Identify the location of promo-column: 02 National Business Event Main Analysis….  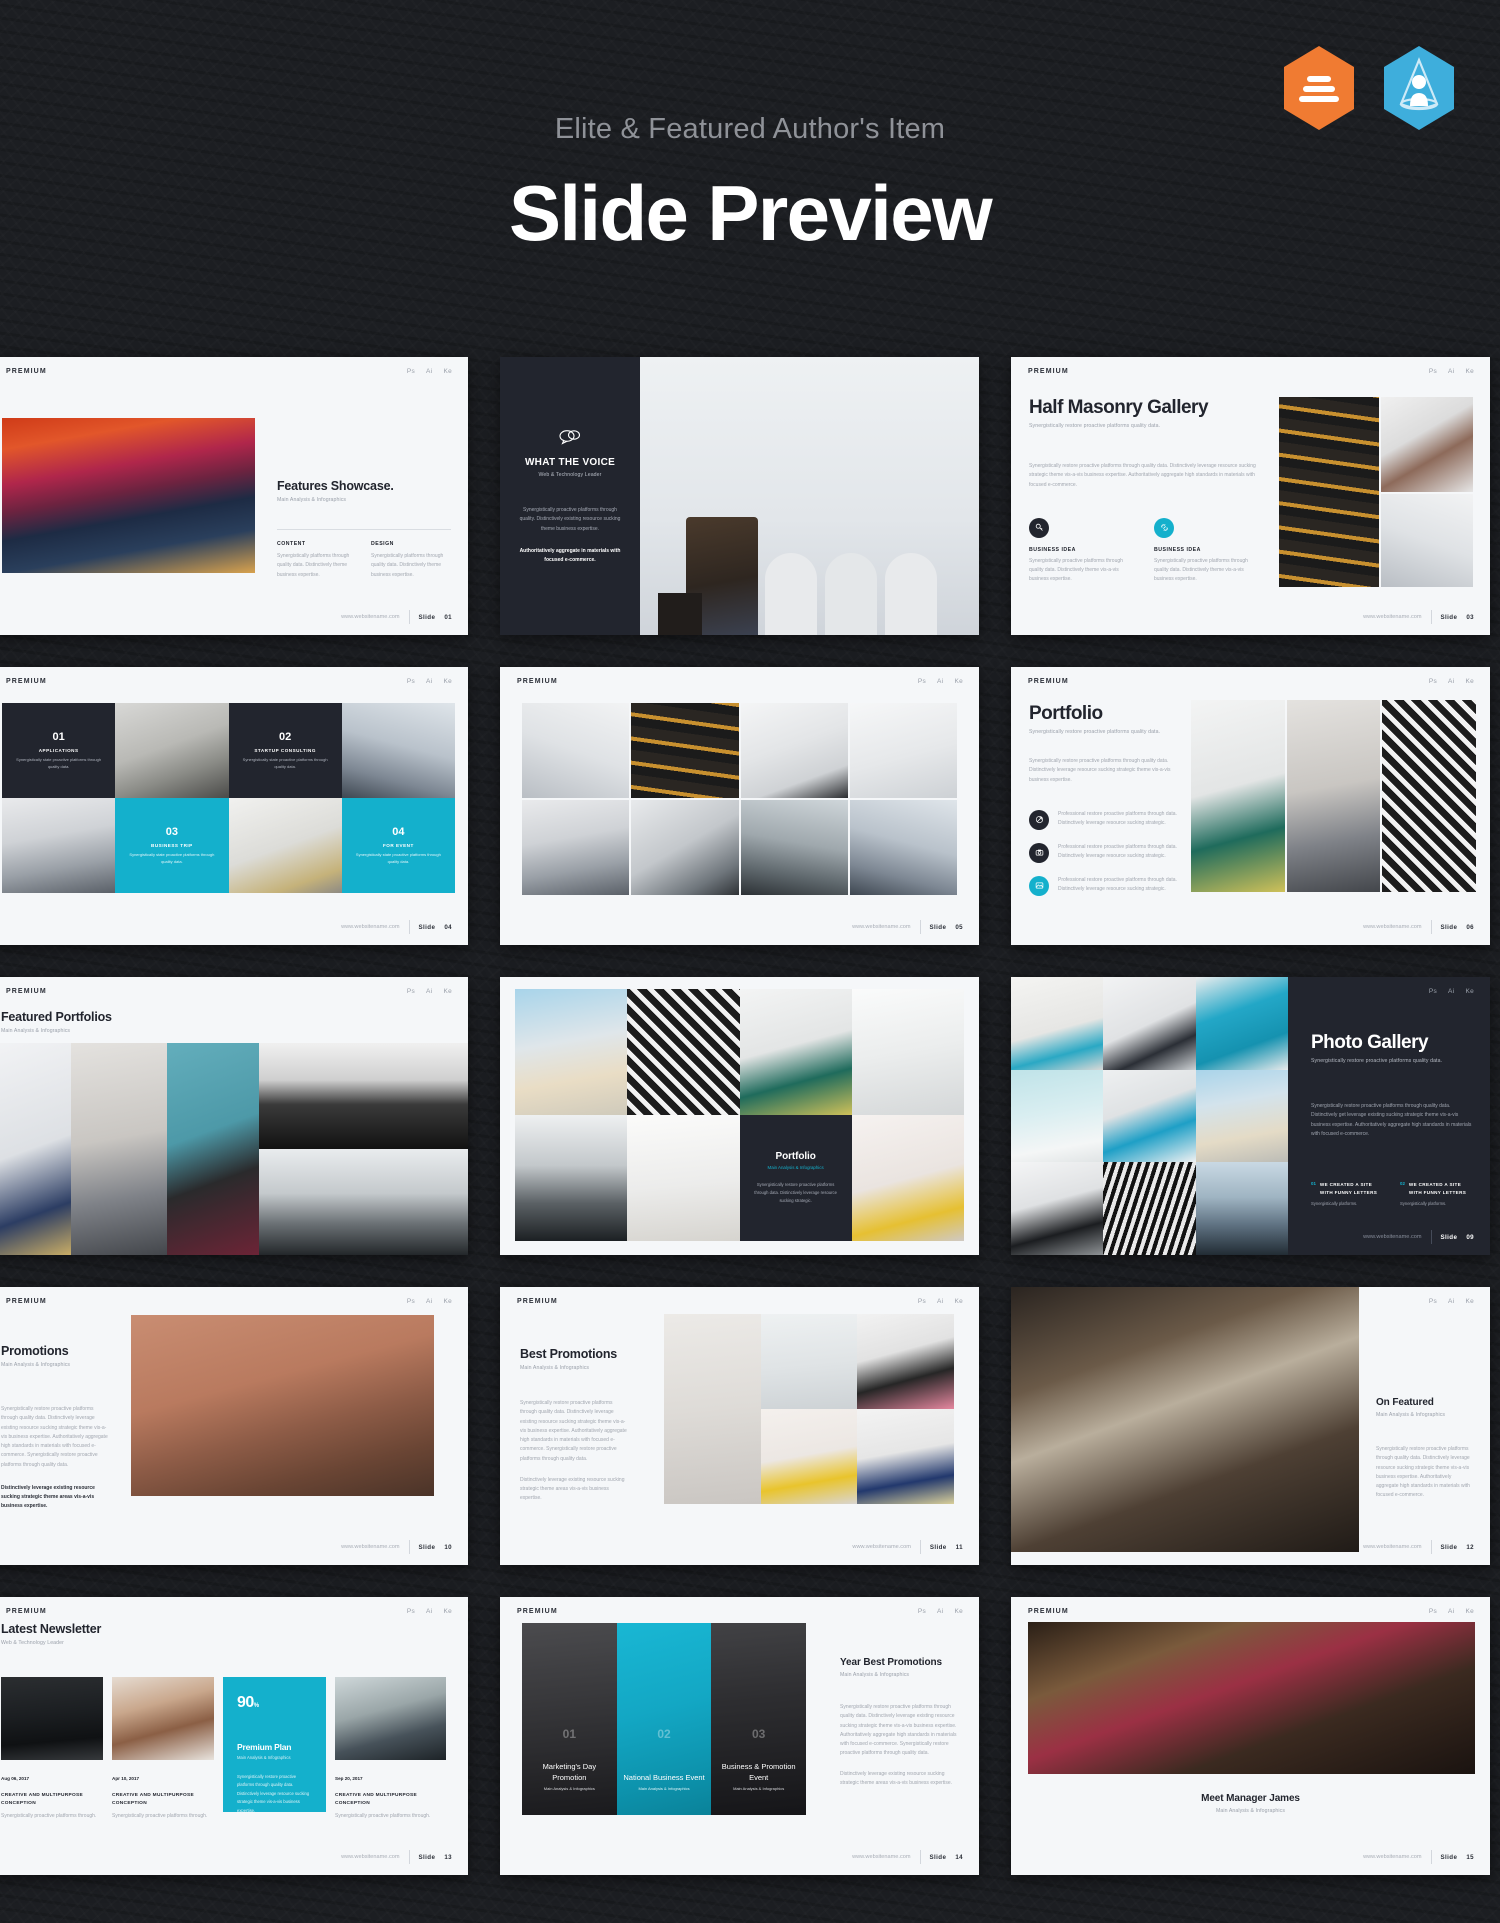
(664, 1719).